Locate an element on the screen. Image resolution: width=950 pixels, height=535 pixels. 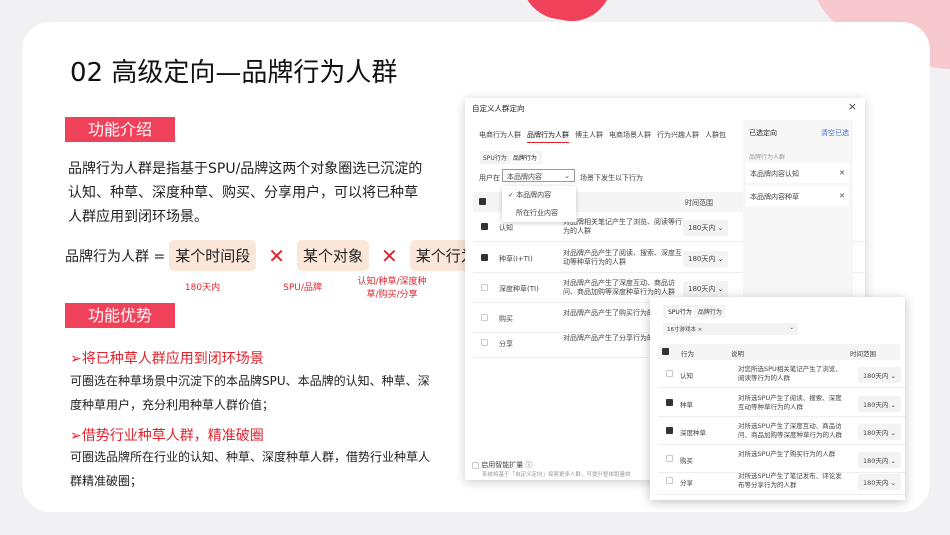
select-value: 本品牌内容 is located at coordinates (524, 177).